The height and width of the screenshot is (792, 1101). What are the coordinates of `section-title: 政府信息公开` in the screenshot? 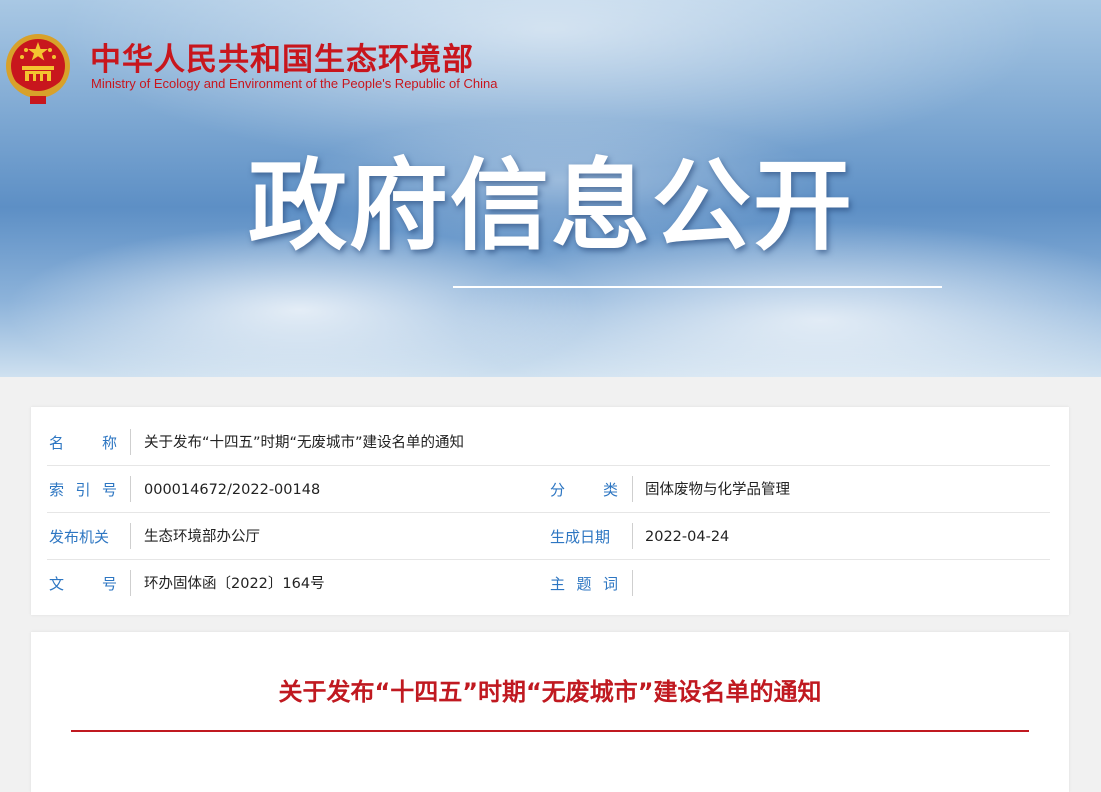 It's located at (551, 206).